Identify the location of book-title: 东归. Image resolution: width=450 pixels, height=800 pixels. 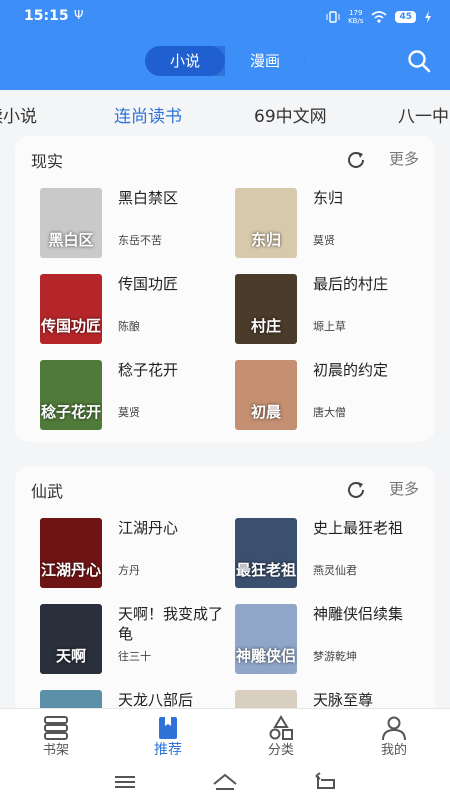
(328, 198).